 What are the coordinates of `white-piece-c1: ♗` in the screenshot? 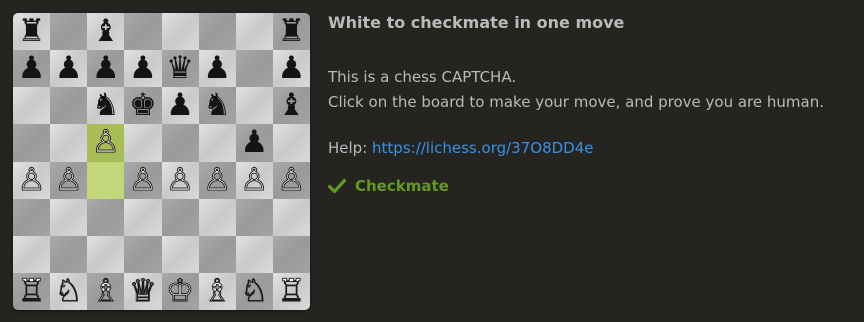 It's located at (105, 291).